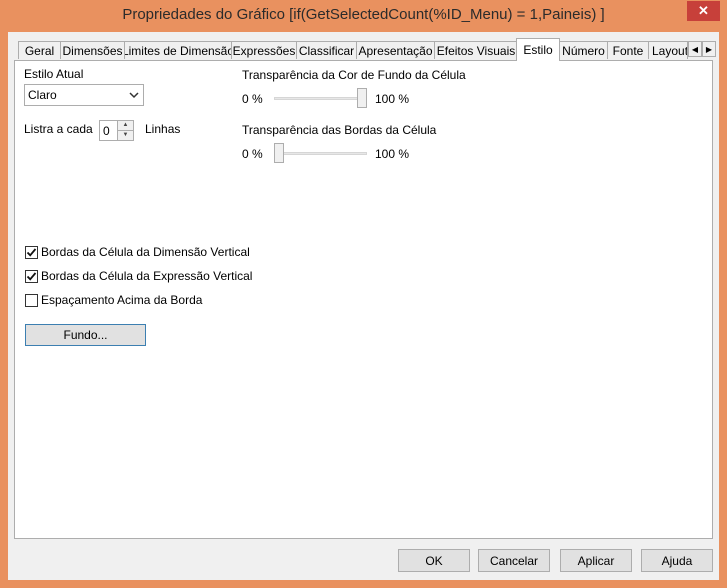 The height and width of the screenshot is (588, 727). Describe the element at coordinates (145, 252) in the screenshot. I see `checkbox-label-bordas-dimensao: Bordas da Célula da Dimensão Vertical` at that location.